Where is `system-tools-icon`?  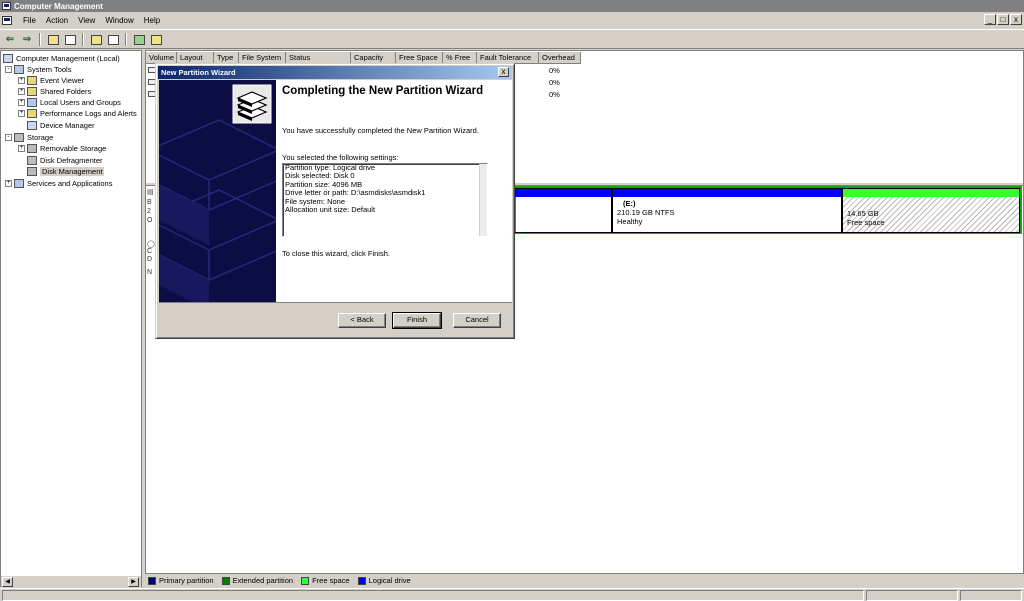 system-tools-icon is located at coordinates (19, 69).